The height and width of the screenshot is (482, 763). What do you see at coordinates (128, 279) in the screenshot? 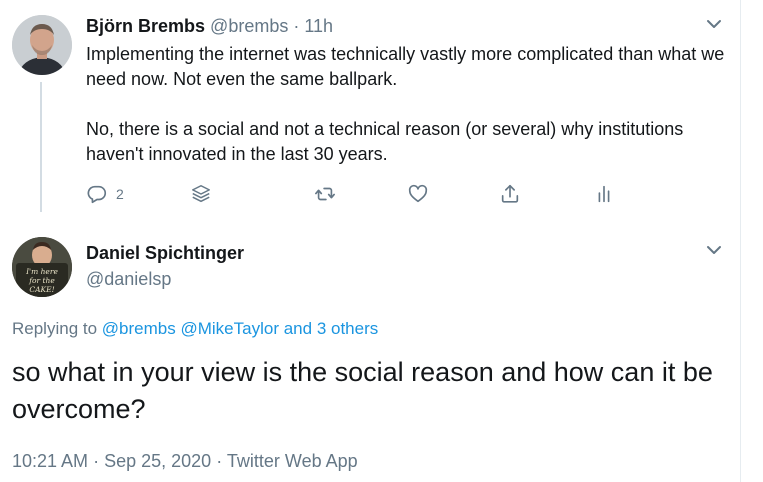
I see `author-handle: @danielsp` at bounding box center [128, 279].